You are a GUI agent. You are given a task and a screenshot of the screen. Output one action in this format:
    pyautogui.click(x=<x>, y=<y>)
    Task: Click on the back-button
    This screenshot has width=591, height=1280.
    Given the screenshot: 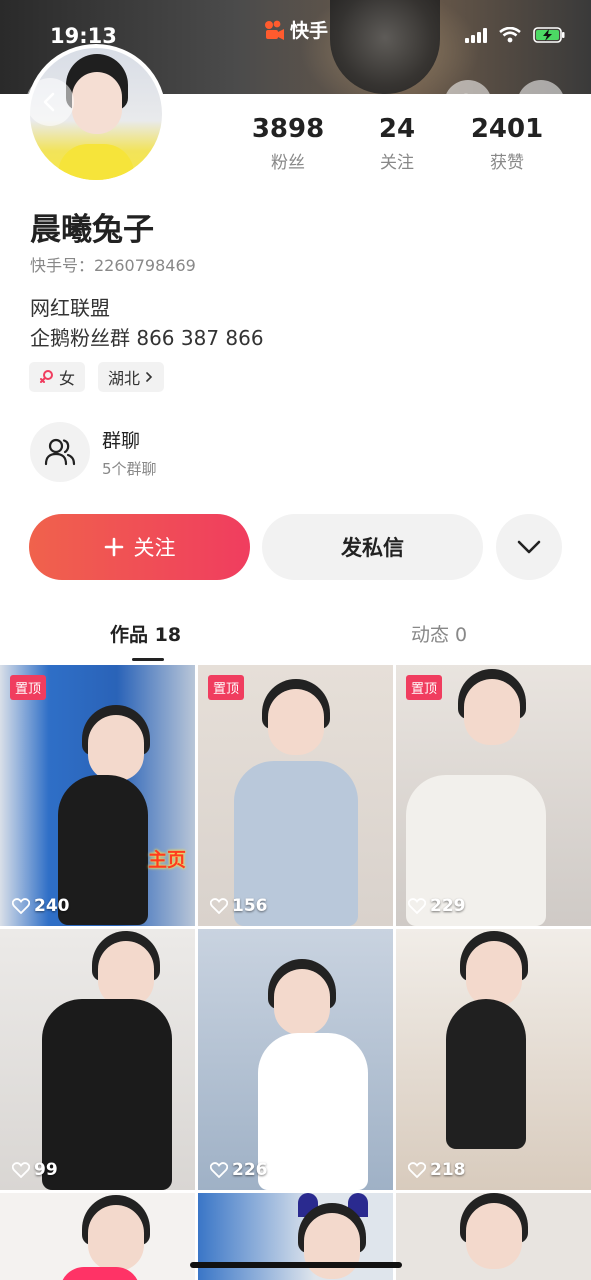 What is the action you would take?
    pyautogui.click(x=50, y=102)
    